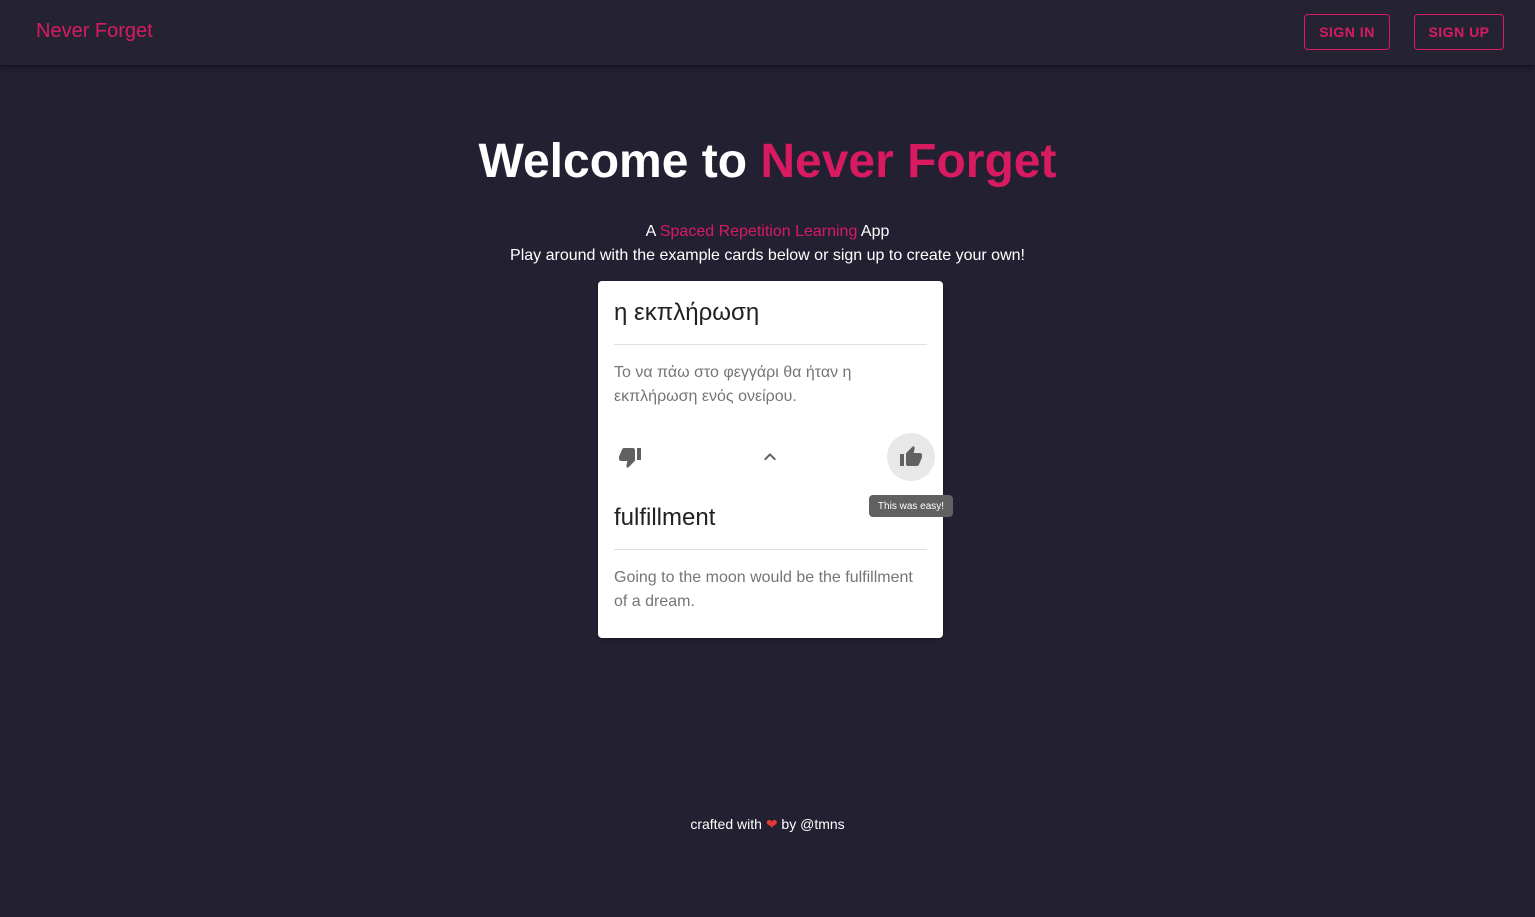 This screenshot has height=917, width=1535. Describe the element at coordinates (1347, 32) in the screenshot. I see `sign-in-button: SIGN IN` at that location.